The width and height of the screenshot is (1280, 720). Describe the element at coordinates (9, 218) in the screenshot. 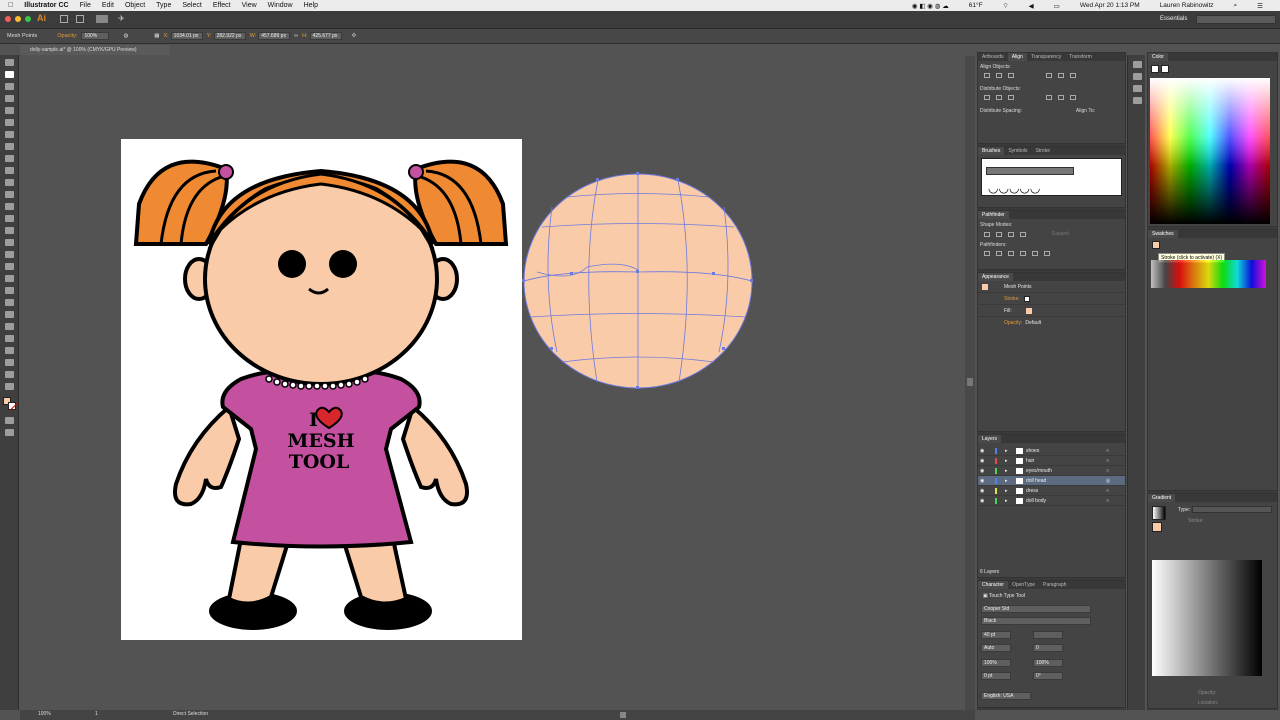

I see `scale-tool-icon` at that location.